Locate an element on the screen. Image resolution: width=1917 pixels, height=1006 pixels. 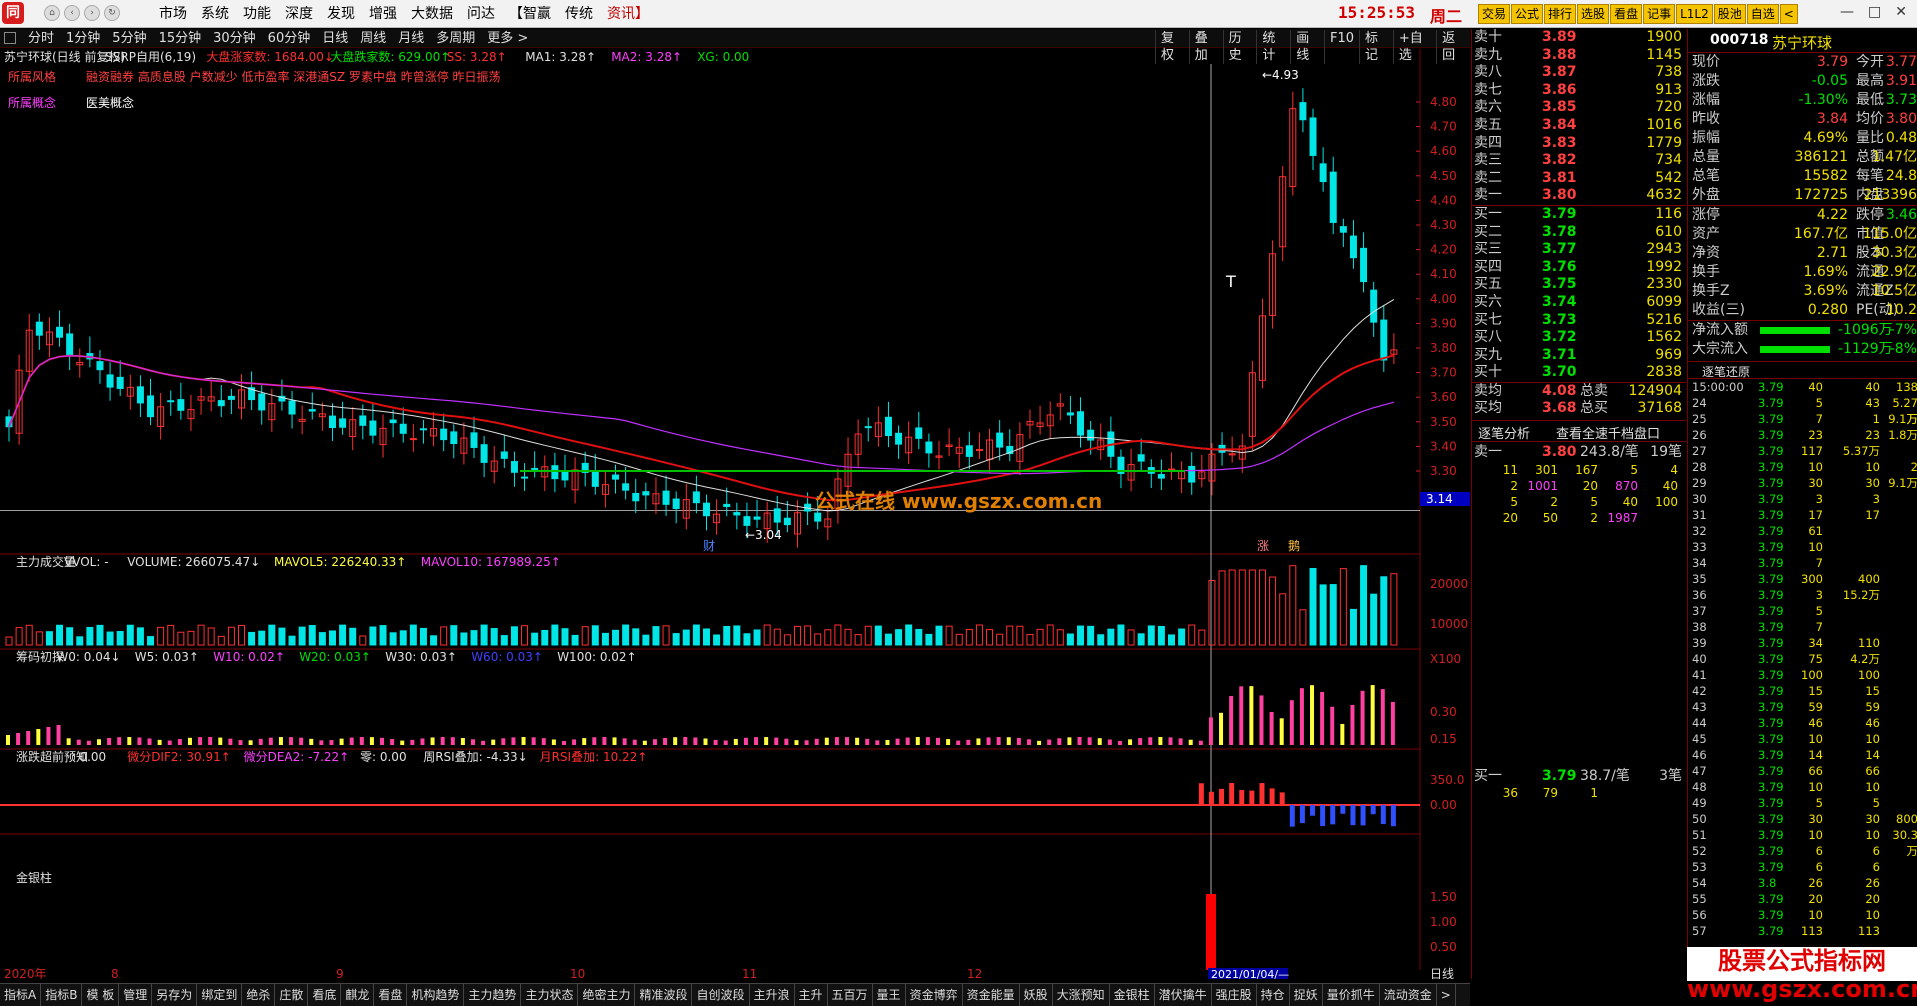
period-tab-5: 60分钟 is located at coordinates (289, 38).